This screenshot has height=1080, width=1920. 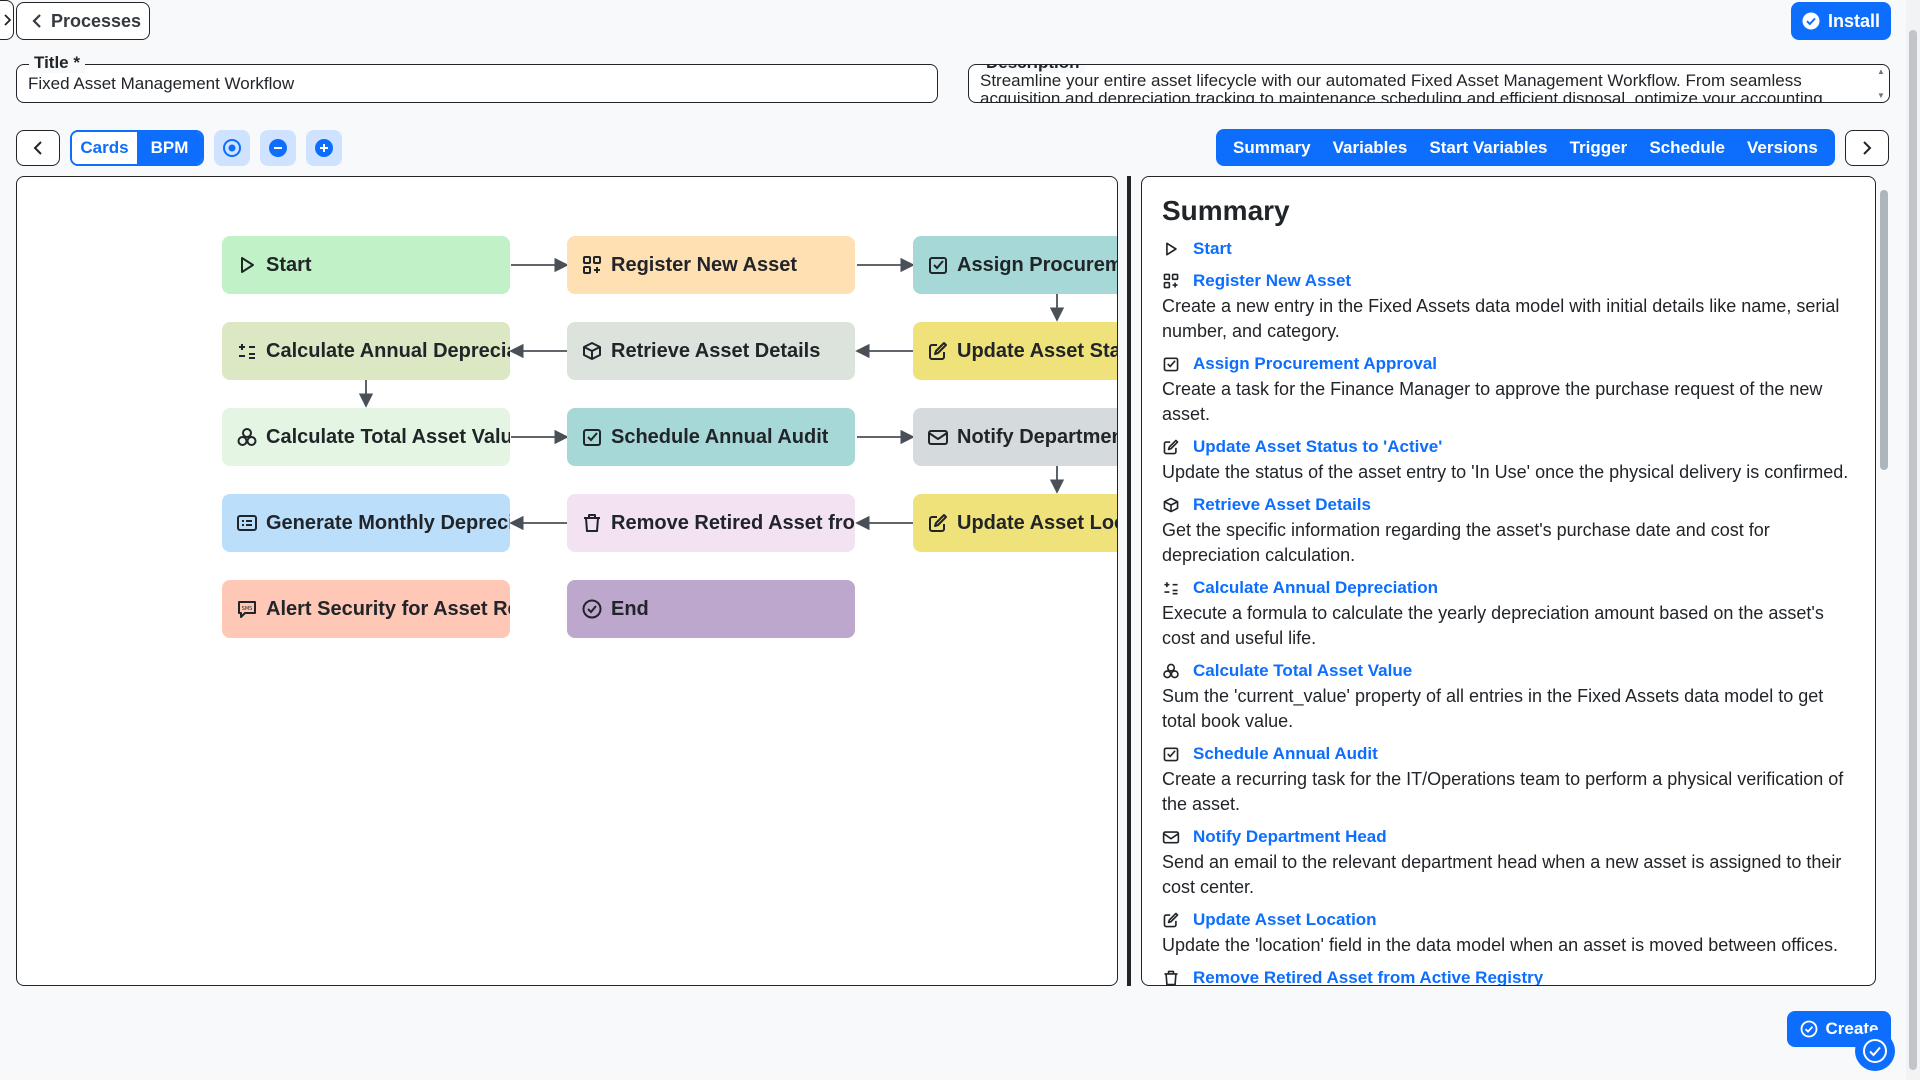 What do you see at coordinates (1782, 148) in the screenshot?
I see `tab-versions: Versions` at bounding box center [1782, 148].